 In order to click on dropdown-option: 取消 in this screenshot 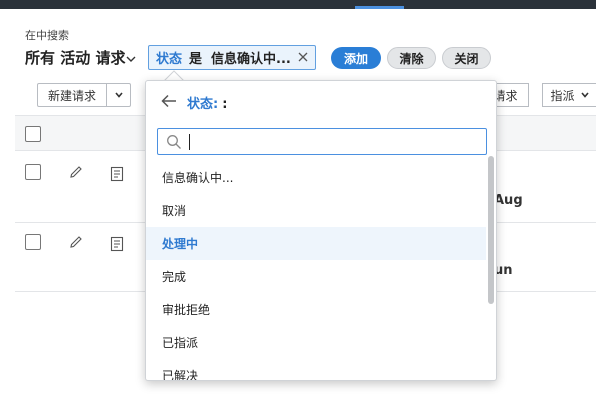, I will do `click(316, 210)`.